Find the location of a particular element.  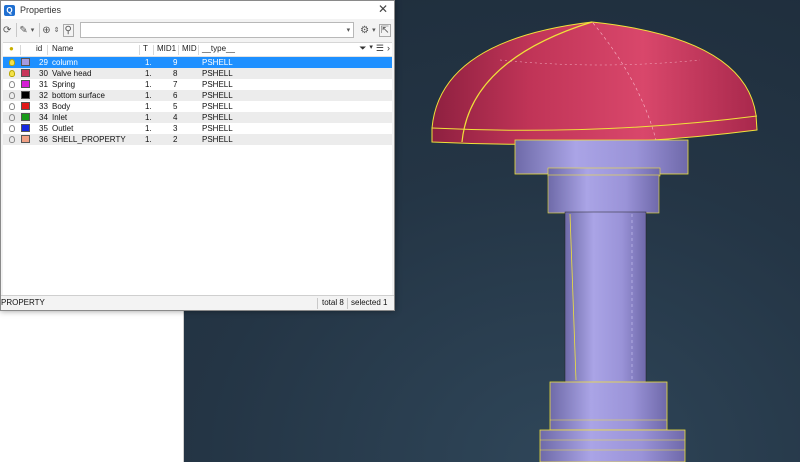

column-header-id: id is located at coordinates (39, 48).